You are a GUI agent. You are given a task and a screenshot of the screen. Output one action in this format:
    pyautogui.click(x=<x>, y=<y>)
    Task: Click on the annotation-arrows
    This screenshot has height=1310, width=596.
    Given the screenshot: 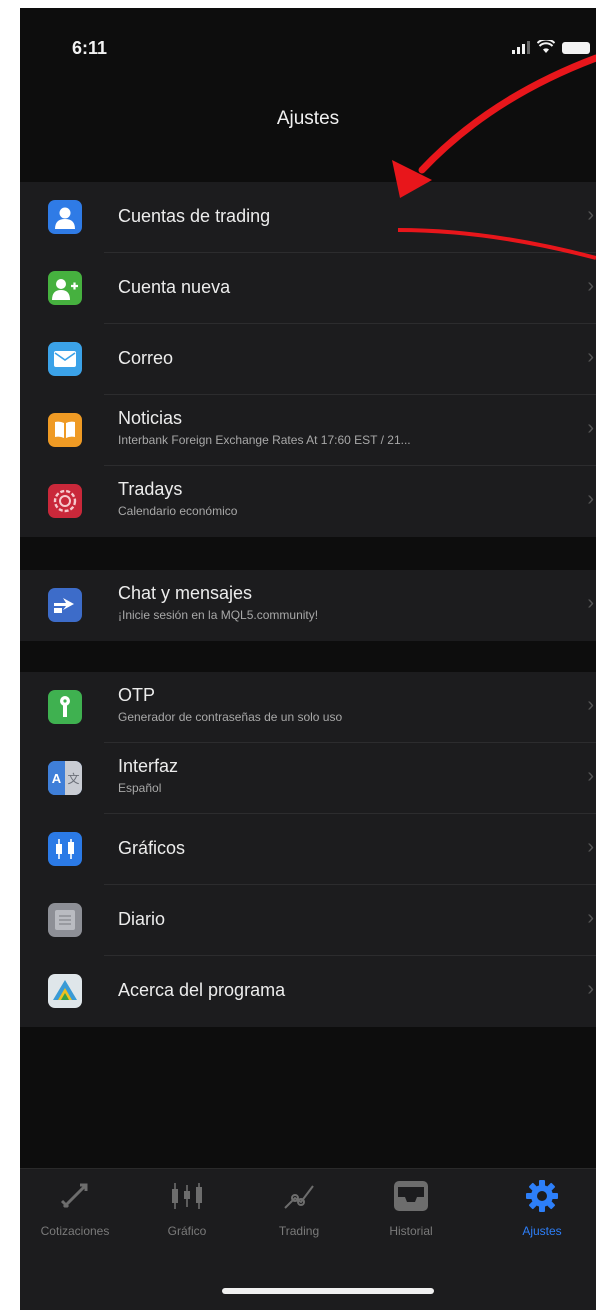 What is the action you would take?
    pyautogui.click(x=494, y=157)
    